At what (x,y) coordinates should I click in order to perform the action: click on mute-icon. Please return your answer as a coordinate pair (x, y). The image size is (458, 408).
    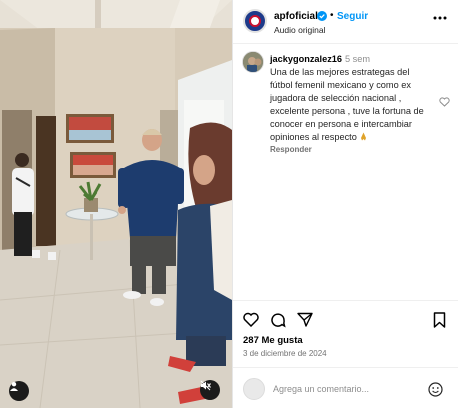
    Looking at the image, I should click on (205, 385).